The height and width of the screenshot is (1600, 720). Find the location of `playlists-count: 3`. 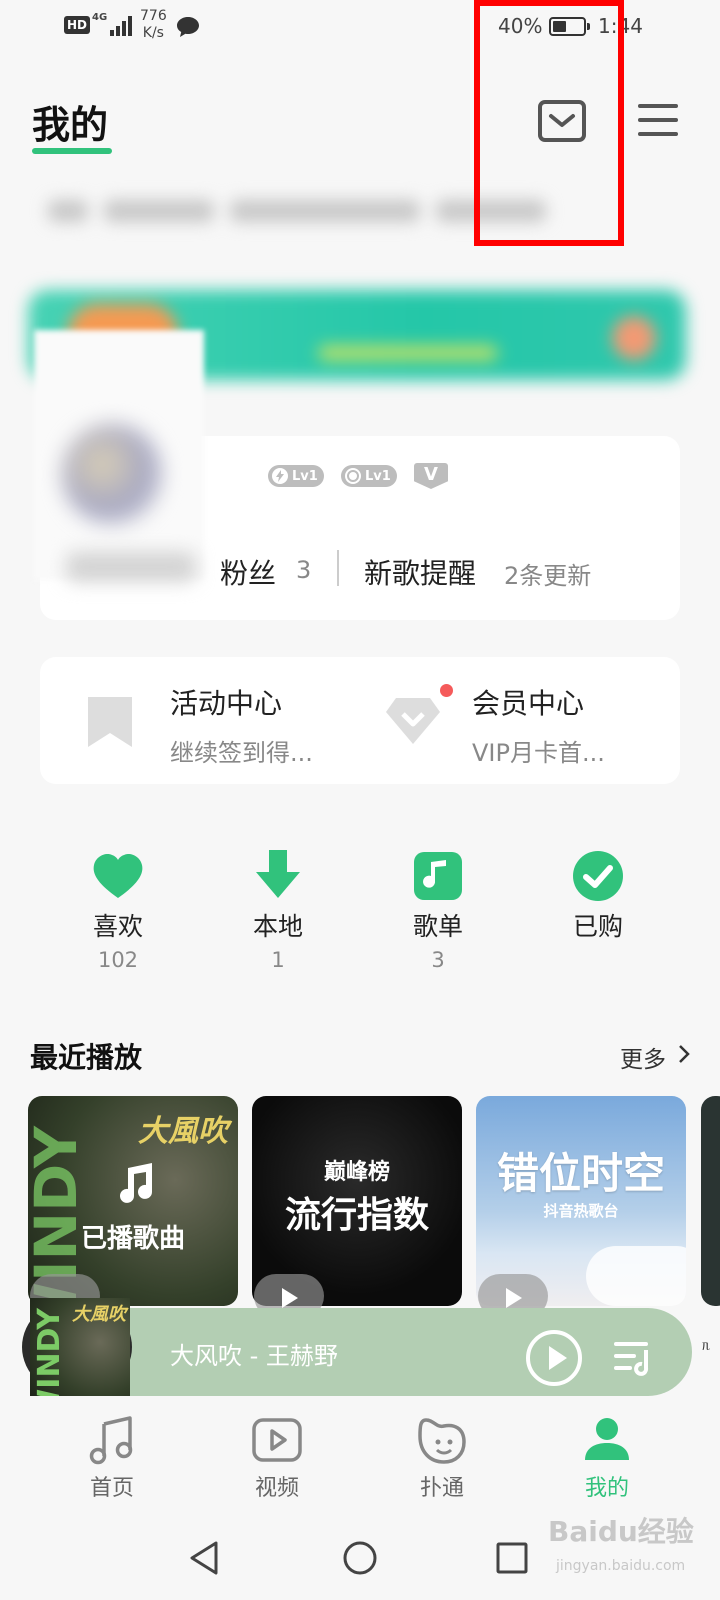

playlists-count: 3 is located at coordinates (438, 960).